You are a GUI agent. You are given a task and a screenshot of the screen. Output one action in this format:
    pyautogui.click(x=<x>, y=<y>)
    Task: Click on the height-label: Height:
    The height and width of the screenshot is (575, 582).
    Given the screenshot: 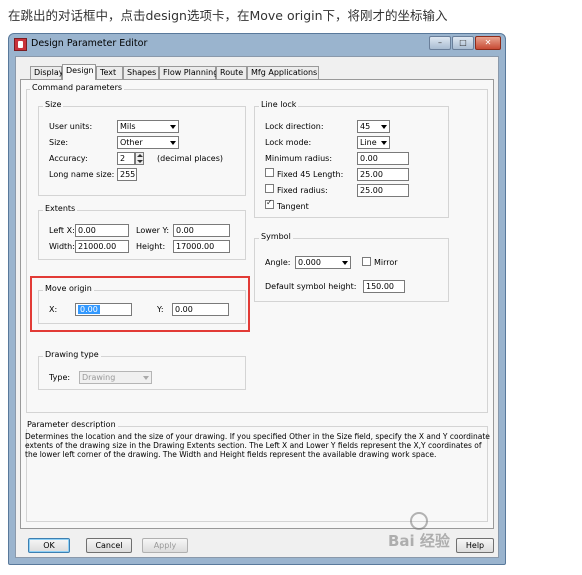 What is the action you would take?
    pyautogui.click(x=151, y=246)
    